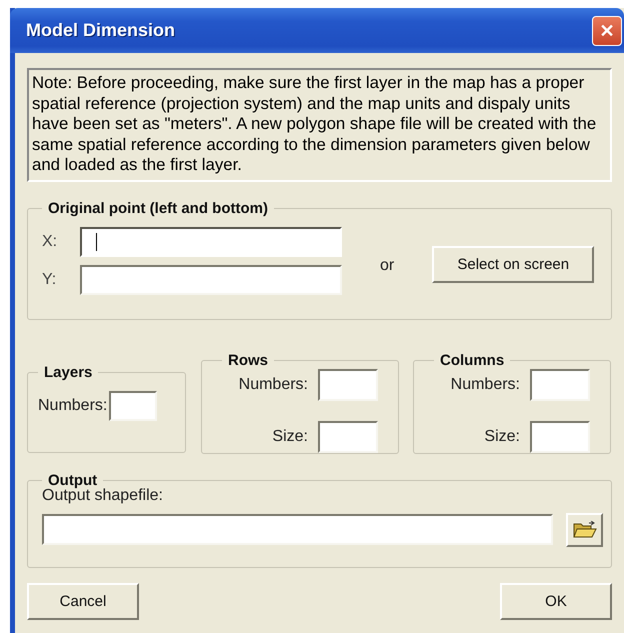  What do you see at coordinates (72, 480) in the screenshot?
I see `group-title: Output` at bounding box center [72, 480].